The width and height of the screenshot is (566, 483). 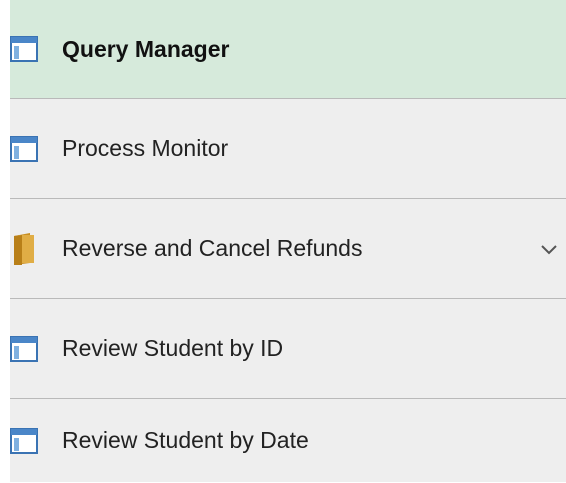 I want to click on chevron-down-icon, so click(x=549, y=249).